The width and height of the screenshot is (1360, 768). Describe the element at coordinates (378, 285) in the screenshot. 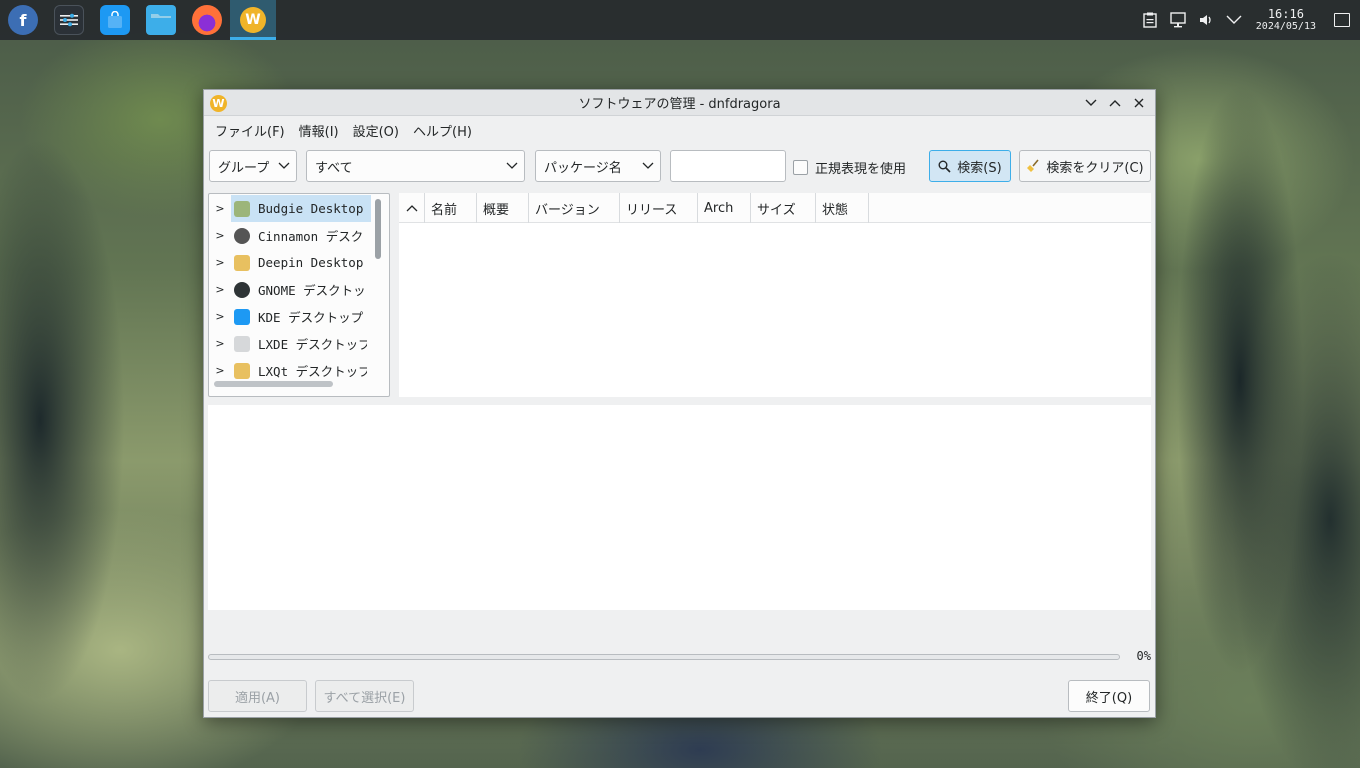

I see `tree-vertical-scrollbar` at that location.